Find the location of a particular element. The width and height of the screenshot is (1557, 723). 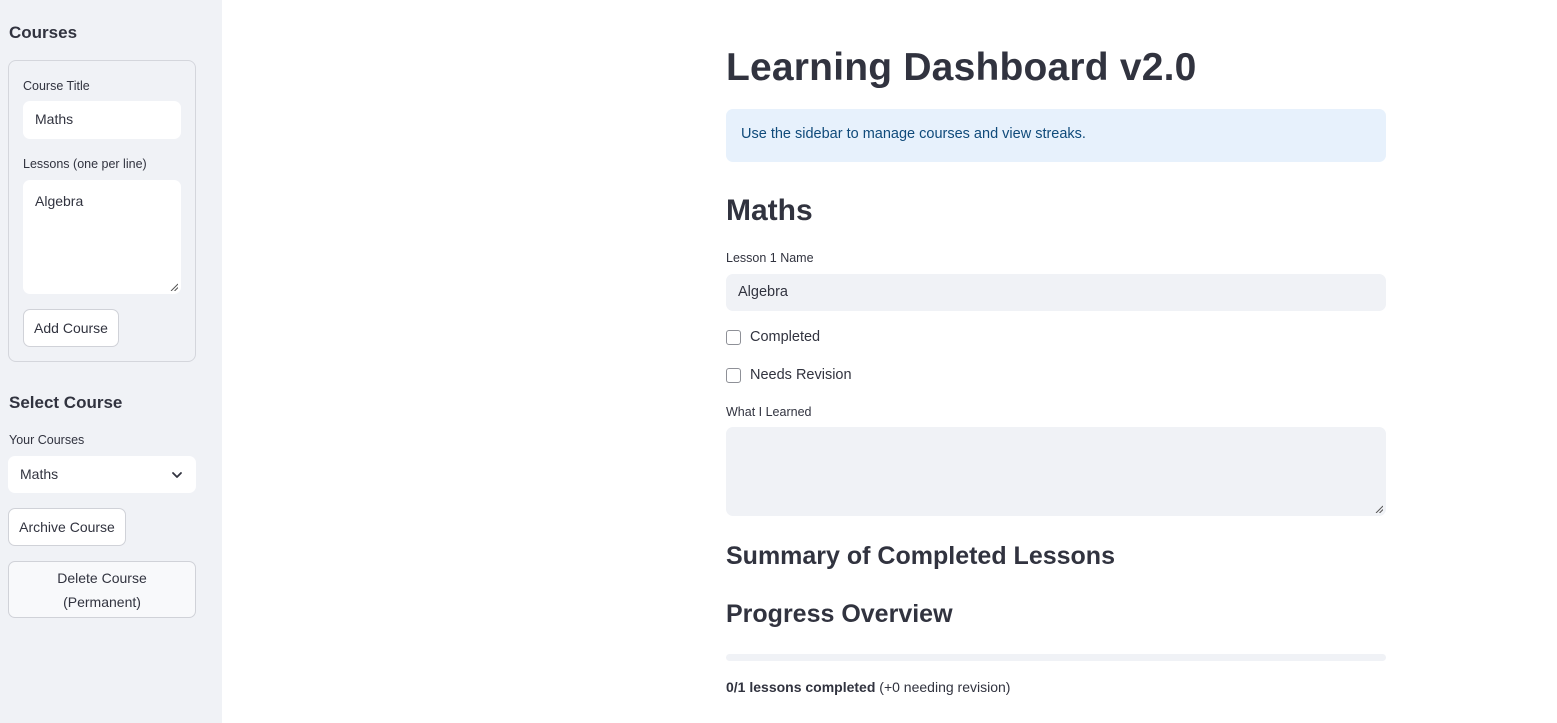

completed-label: Completed is located at coordinates (785, 337).